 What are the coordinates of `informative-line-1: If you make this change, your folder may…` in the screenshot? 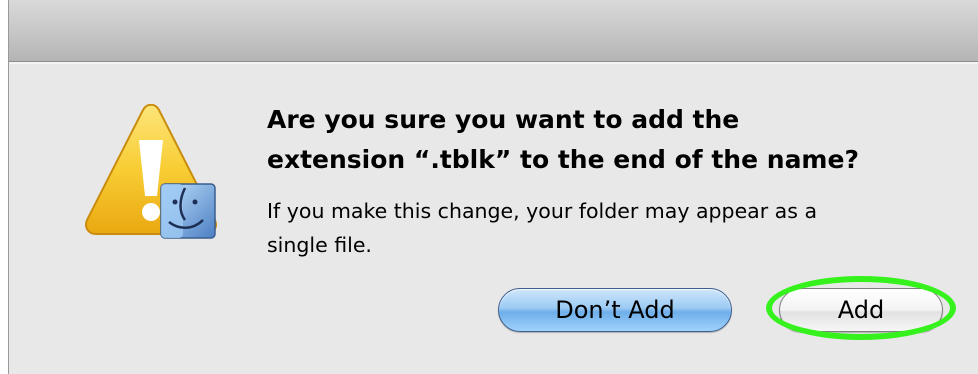 It's located at (542, 211).